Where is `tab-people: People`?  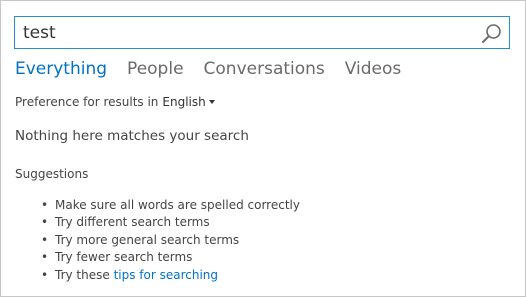
tab-people: People is located at coordinates (155, 69).